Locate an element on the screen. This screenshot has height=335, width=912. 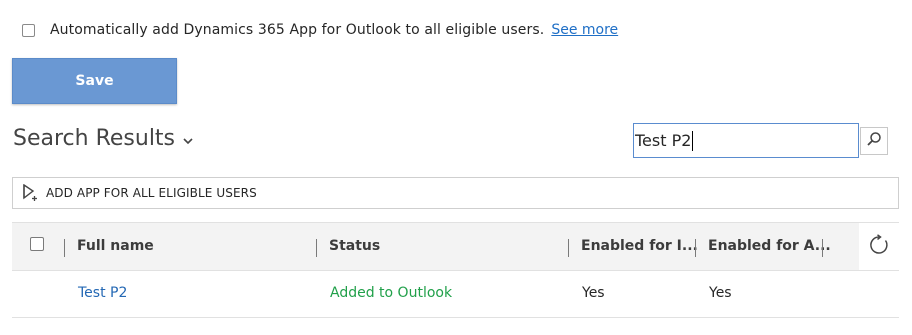
search-input: Test P2 is located at coordinates (746, 140).